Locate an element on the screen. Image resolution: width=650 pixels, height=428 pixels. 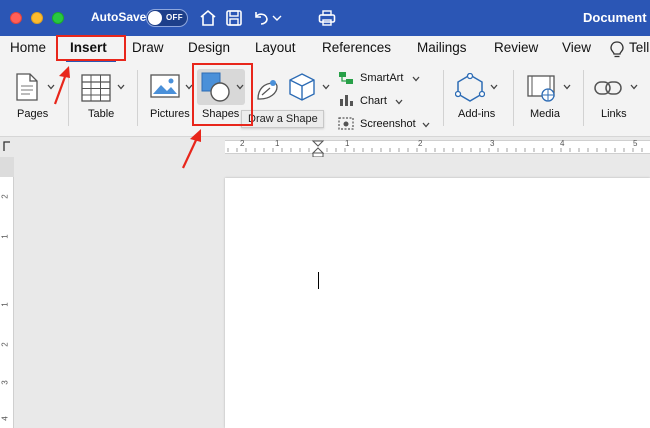
ruler-ticks is located at coordinates (435, 150).